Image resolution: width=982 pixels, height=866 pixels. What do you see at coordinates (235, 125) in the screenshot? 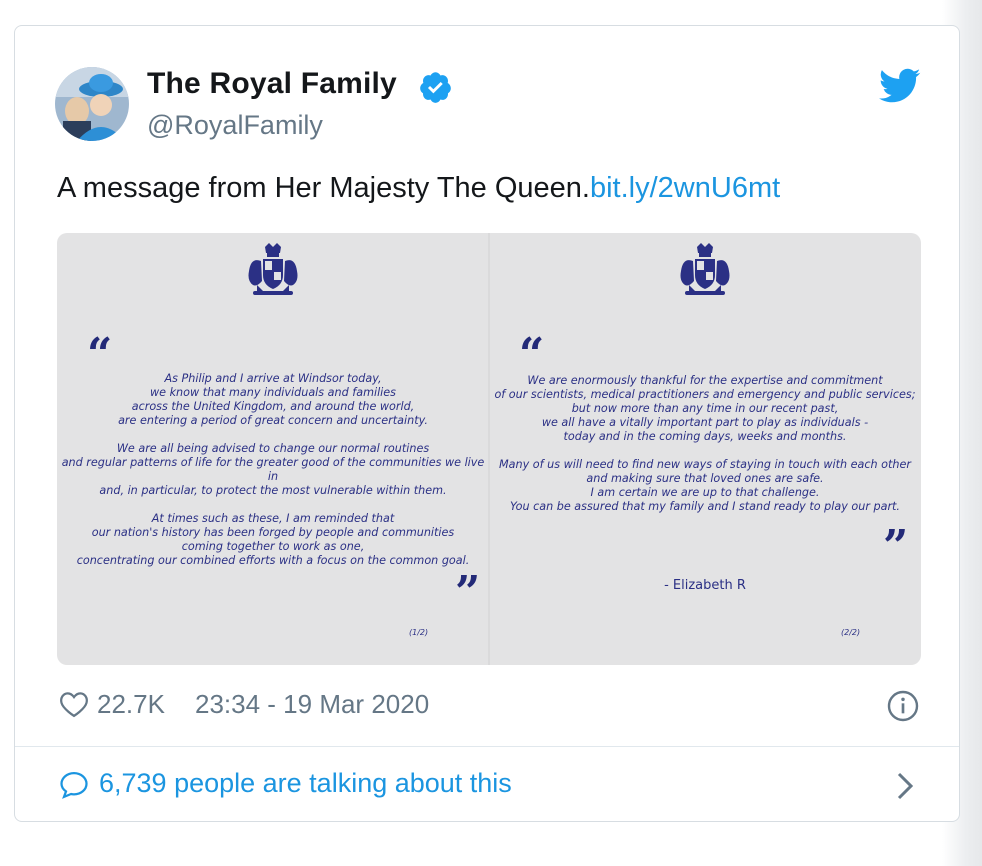
I see `user-handle: @RoyalFamily` at bounding box center [235, 125].